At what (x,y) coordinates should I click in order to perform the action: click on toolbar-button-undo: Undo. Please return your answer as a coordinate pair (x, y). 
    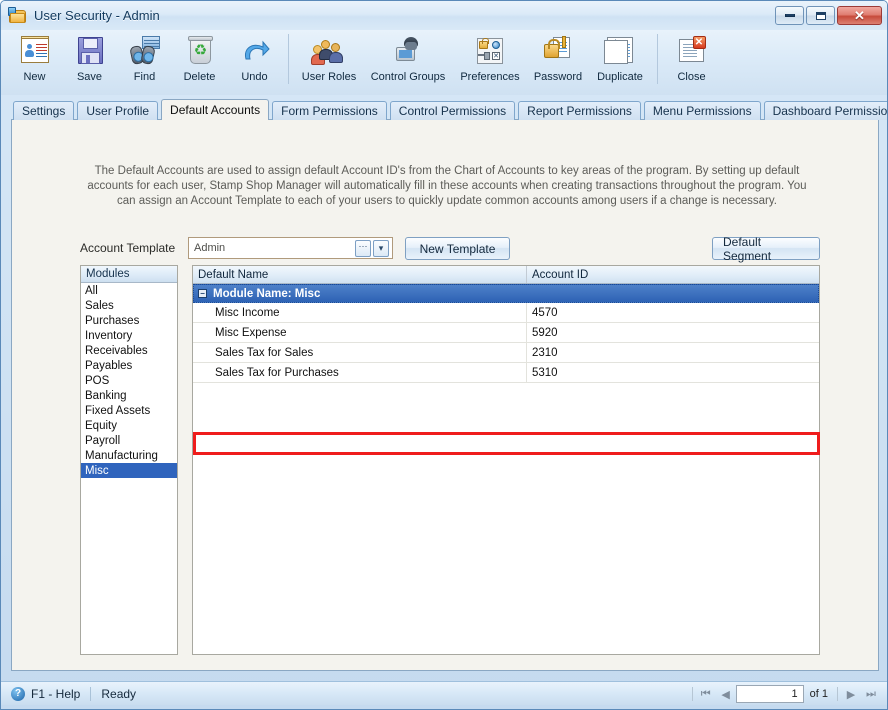
    Looking at the image, I should click on (254, 61).